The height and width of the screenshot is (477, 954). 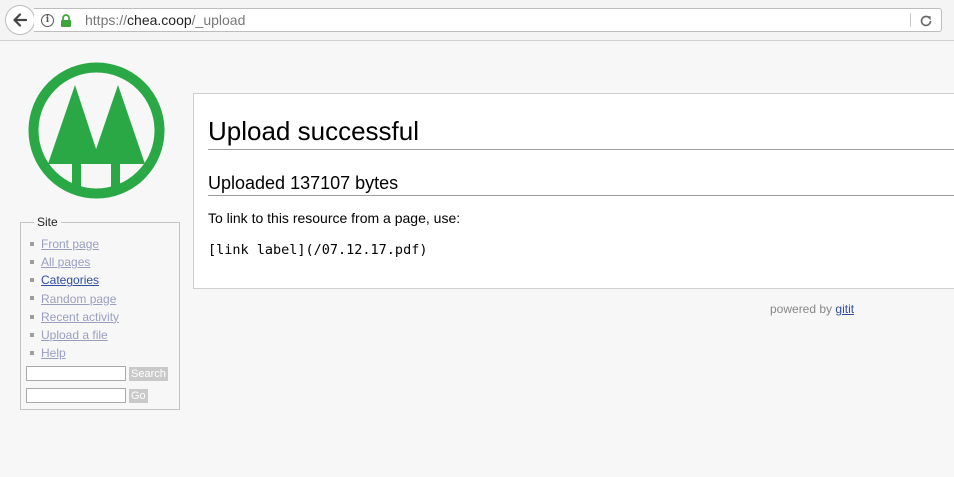 I want to click on search-input, so click(x=76, y=373).